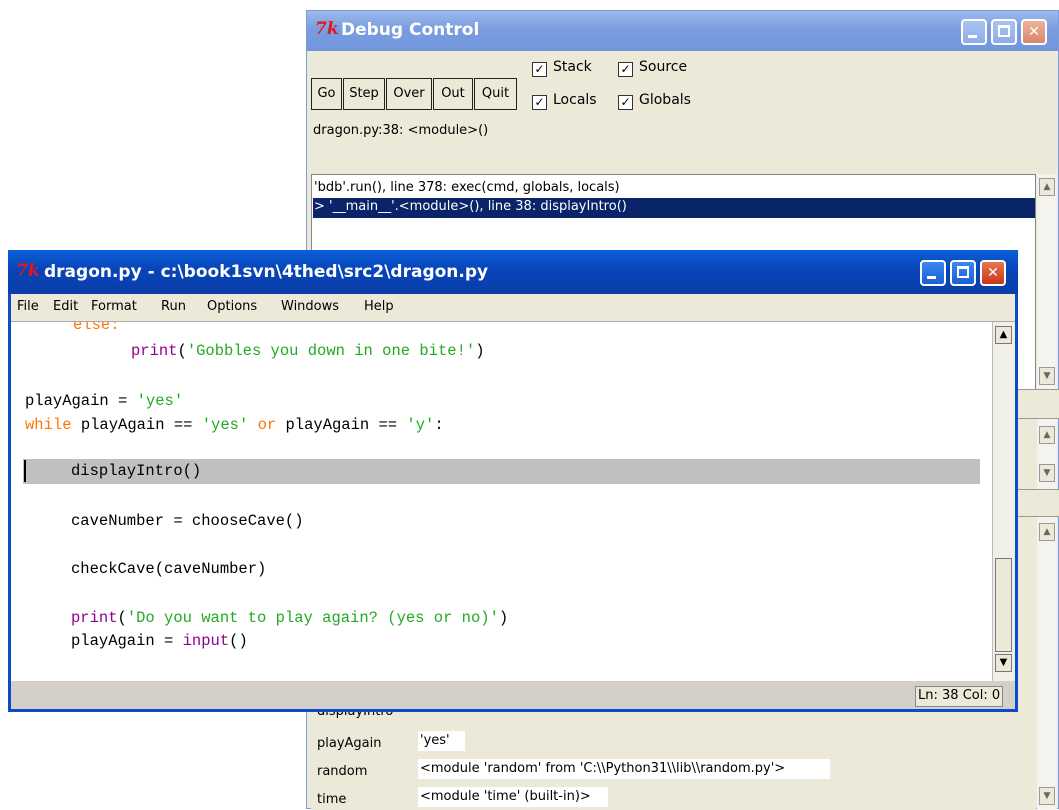 The width and height of the screenshot is (1059, 810). Describe the element at coordinates (308, 351) in the screenshot. I see `code-line: print('Gobbles you down in one bite!')` at that location.